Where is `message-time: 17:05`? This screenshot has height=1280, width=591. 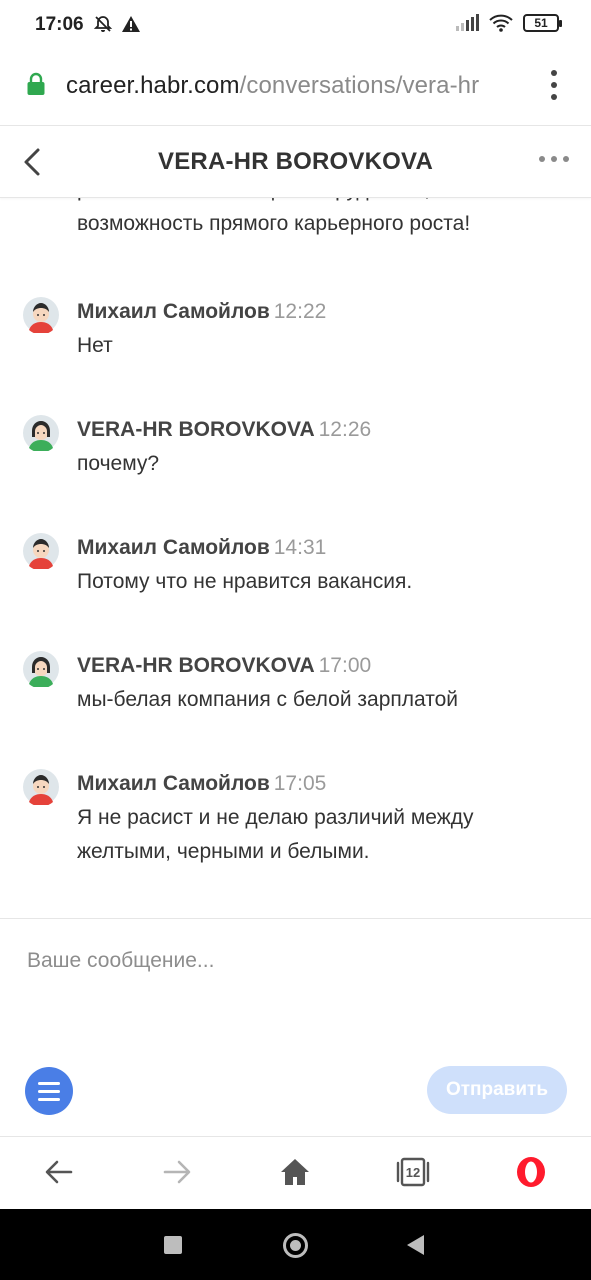 message-time: 17:05 is located at coordinates (300, 783).